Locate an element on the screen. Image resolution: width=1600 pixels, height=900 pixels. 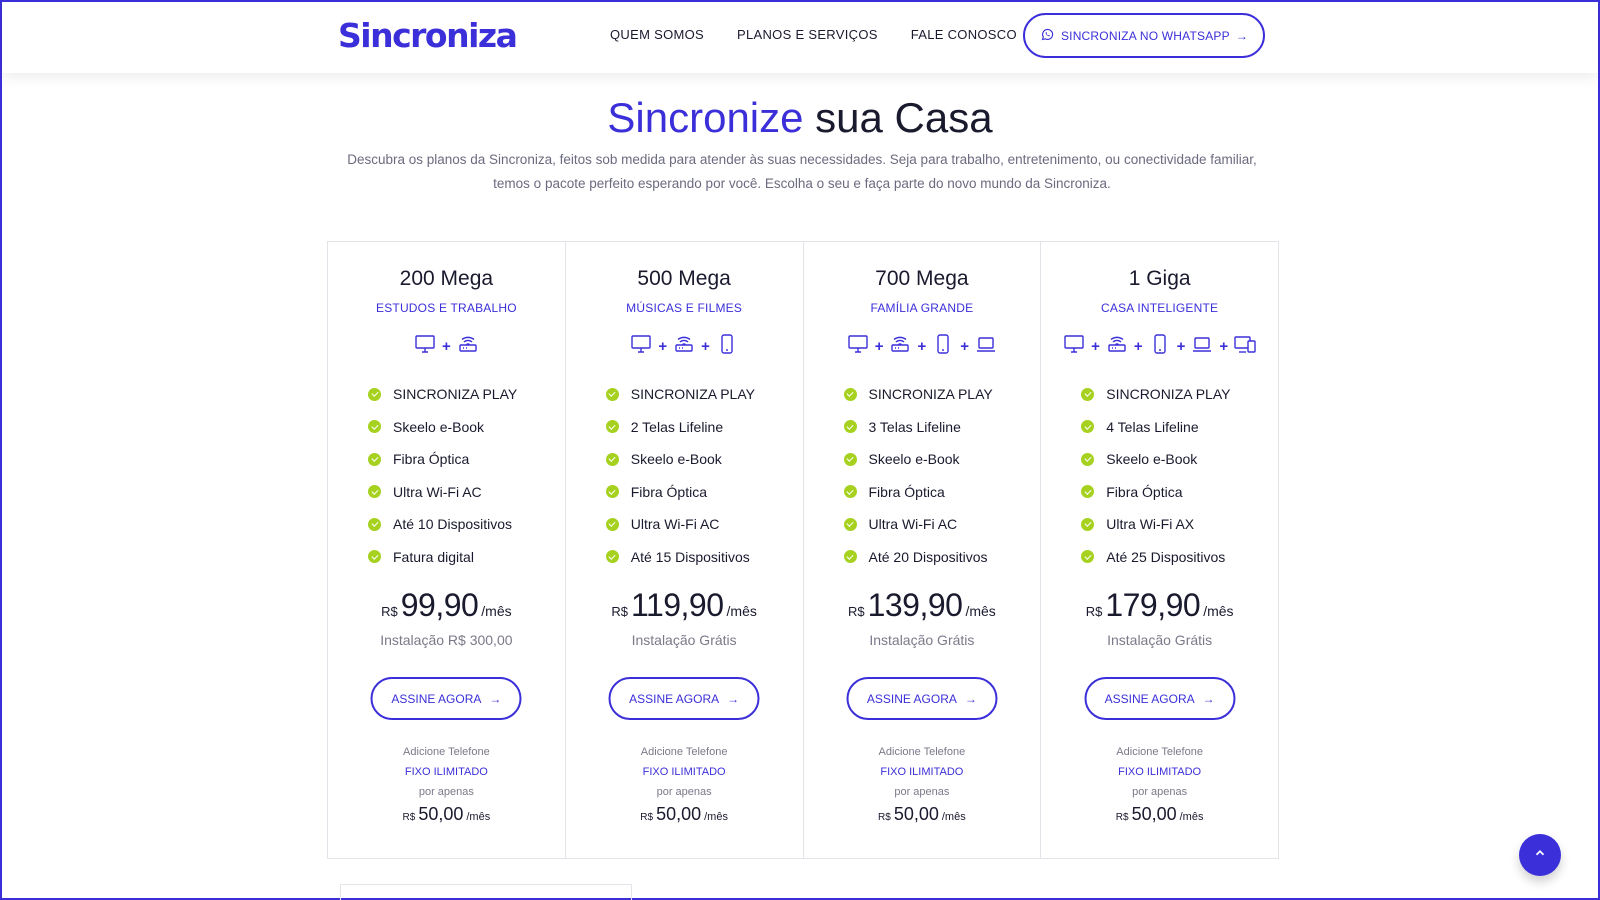
phone-icon is located at coordinates (1160, 346).